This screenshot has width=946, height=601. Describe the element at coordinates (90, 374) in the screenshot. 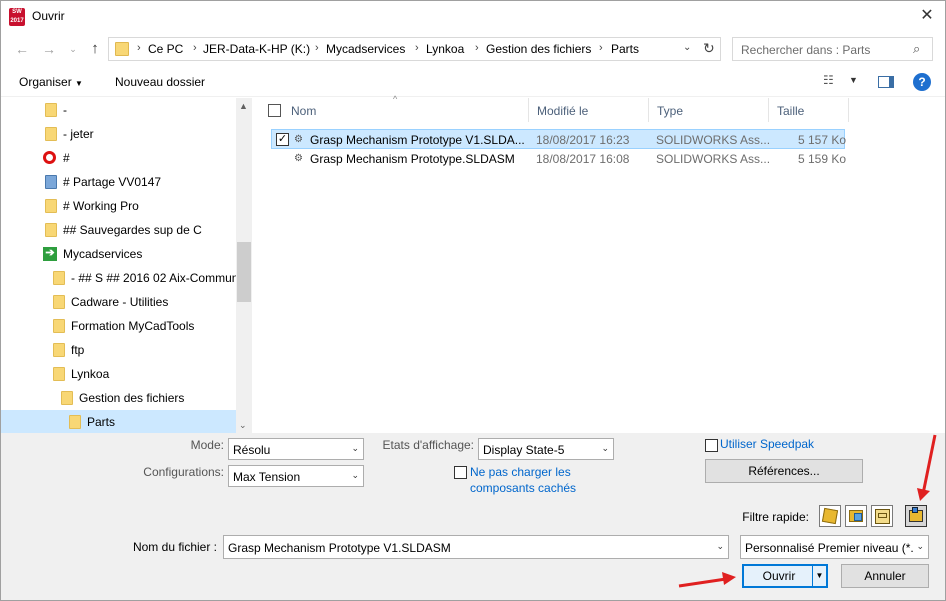

I see `tree-item-label: Lynkoa` at that location.